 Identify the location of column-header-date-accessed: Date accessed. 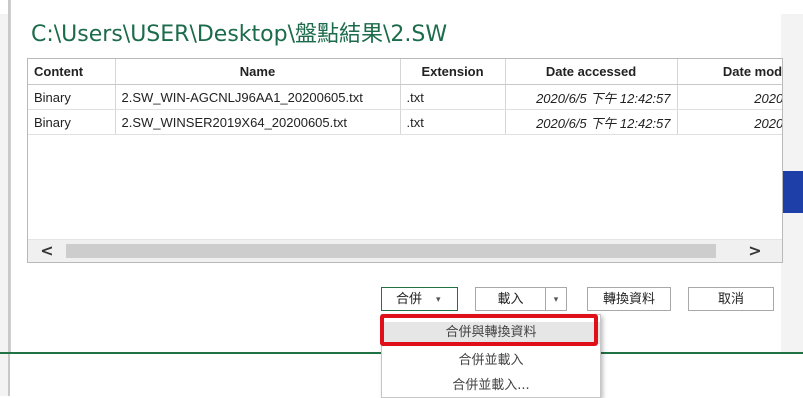
(591, 72).